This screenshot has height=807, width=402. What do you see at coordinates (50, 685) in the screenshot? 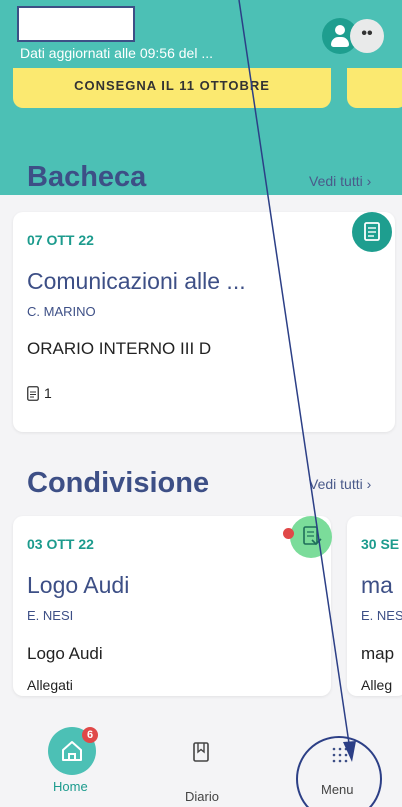
I see `card-attachments-label: Allegati` at bounding box center [50, 685].